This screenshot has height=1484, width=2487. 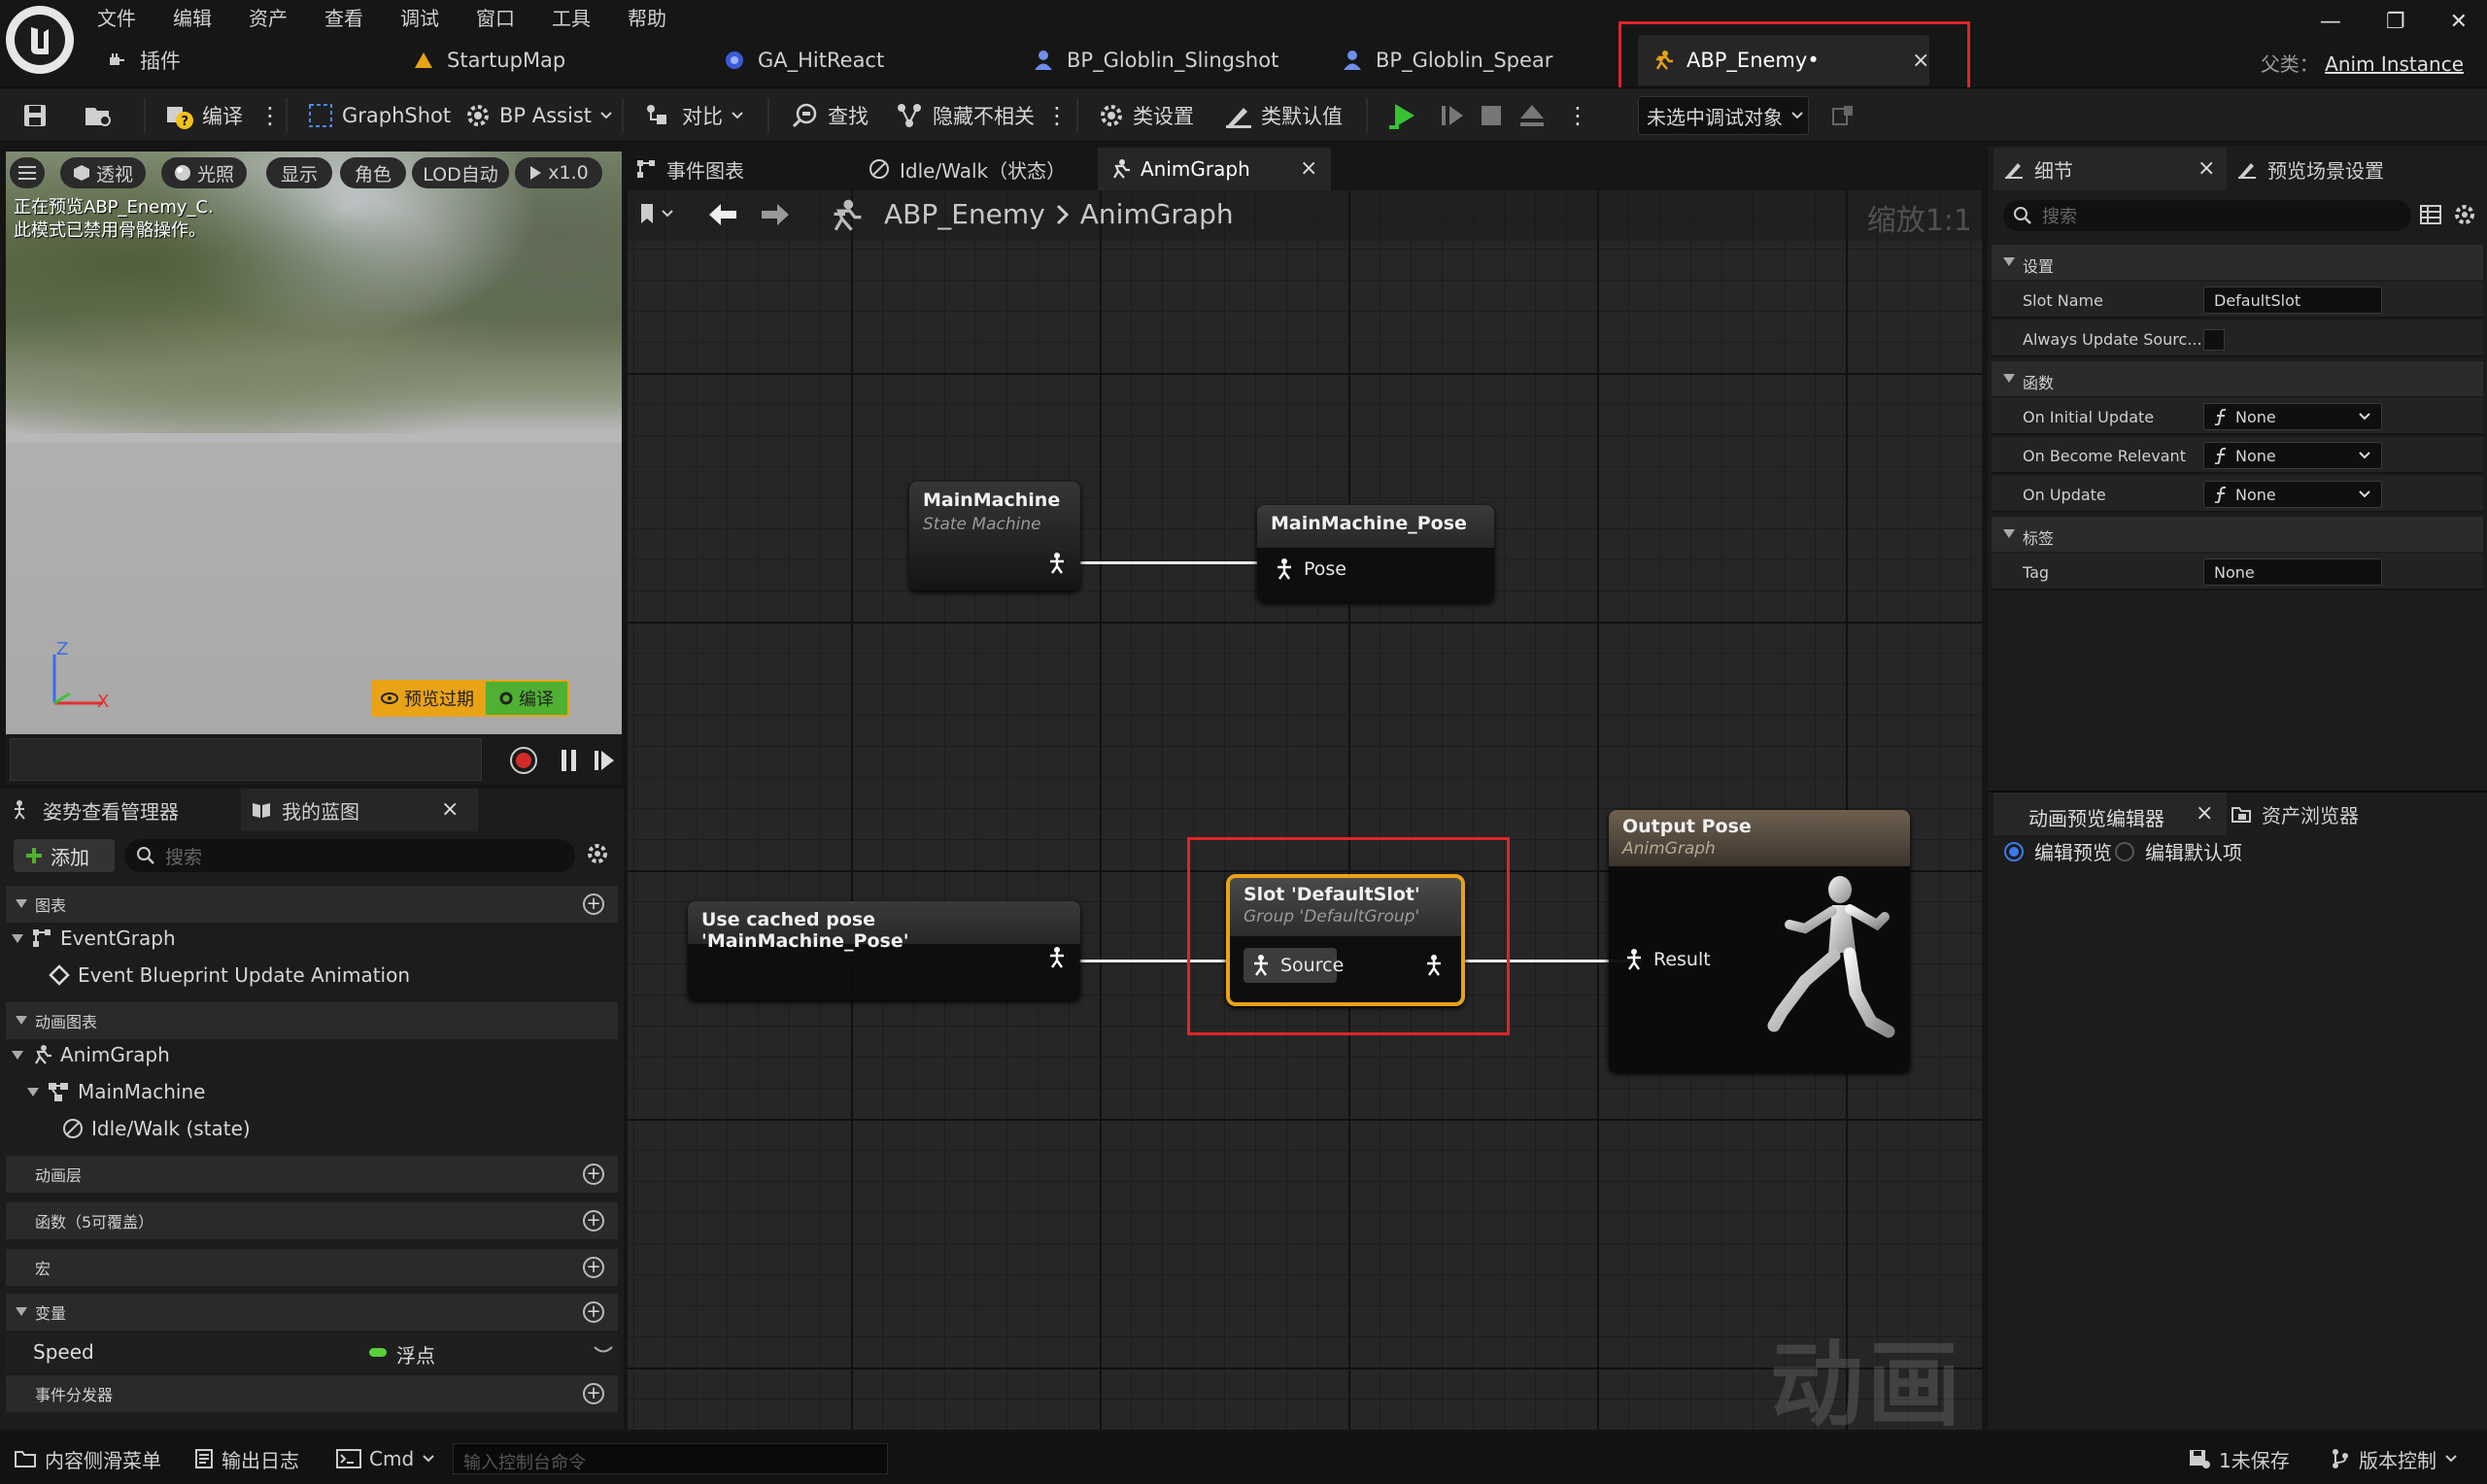 What do you see at coordinates (1375, 553) in the screenshot?
I see `node-save-cached-pose: MainMachine_Pose Pose` at bounding box center [1375, 553].